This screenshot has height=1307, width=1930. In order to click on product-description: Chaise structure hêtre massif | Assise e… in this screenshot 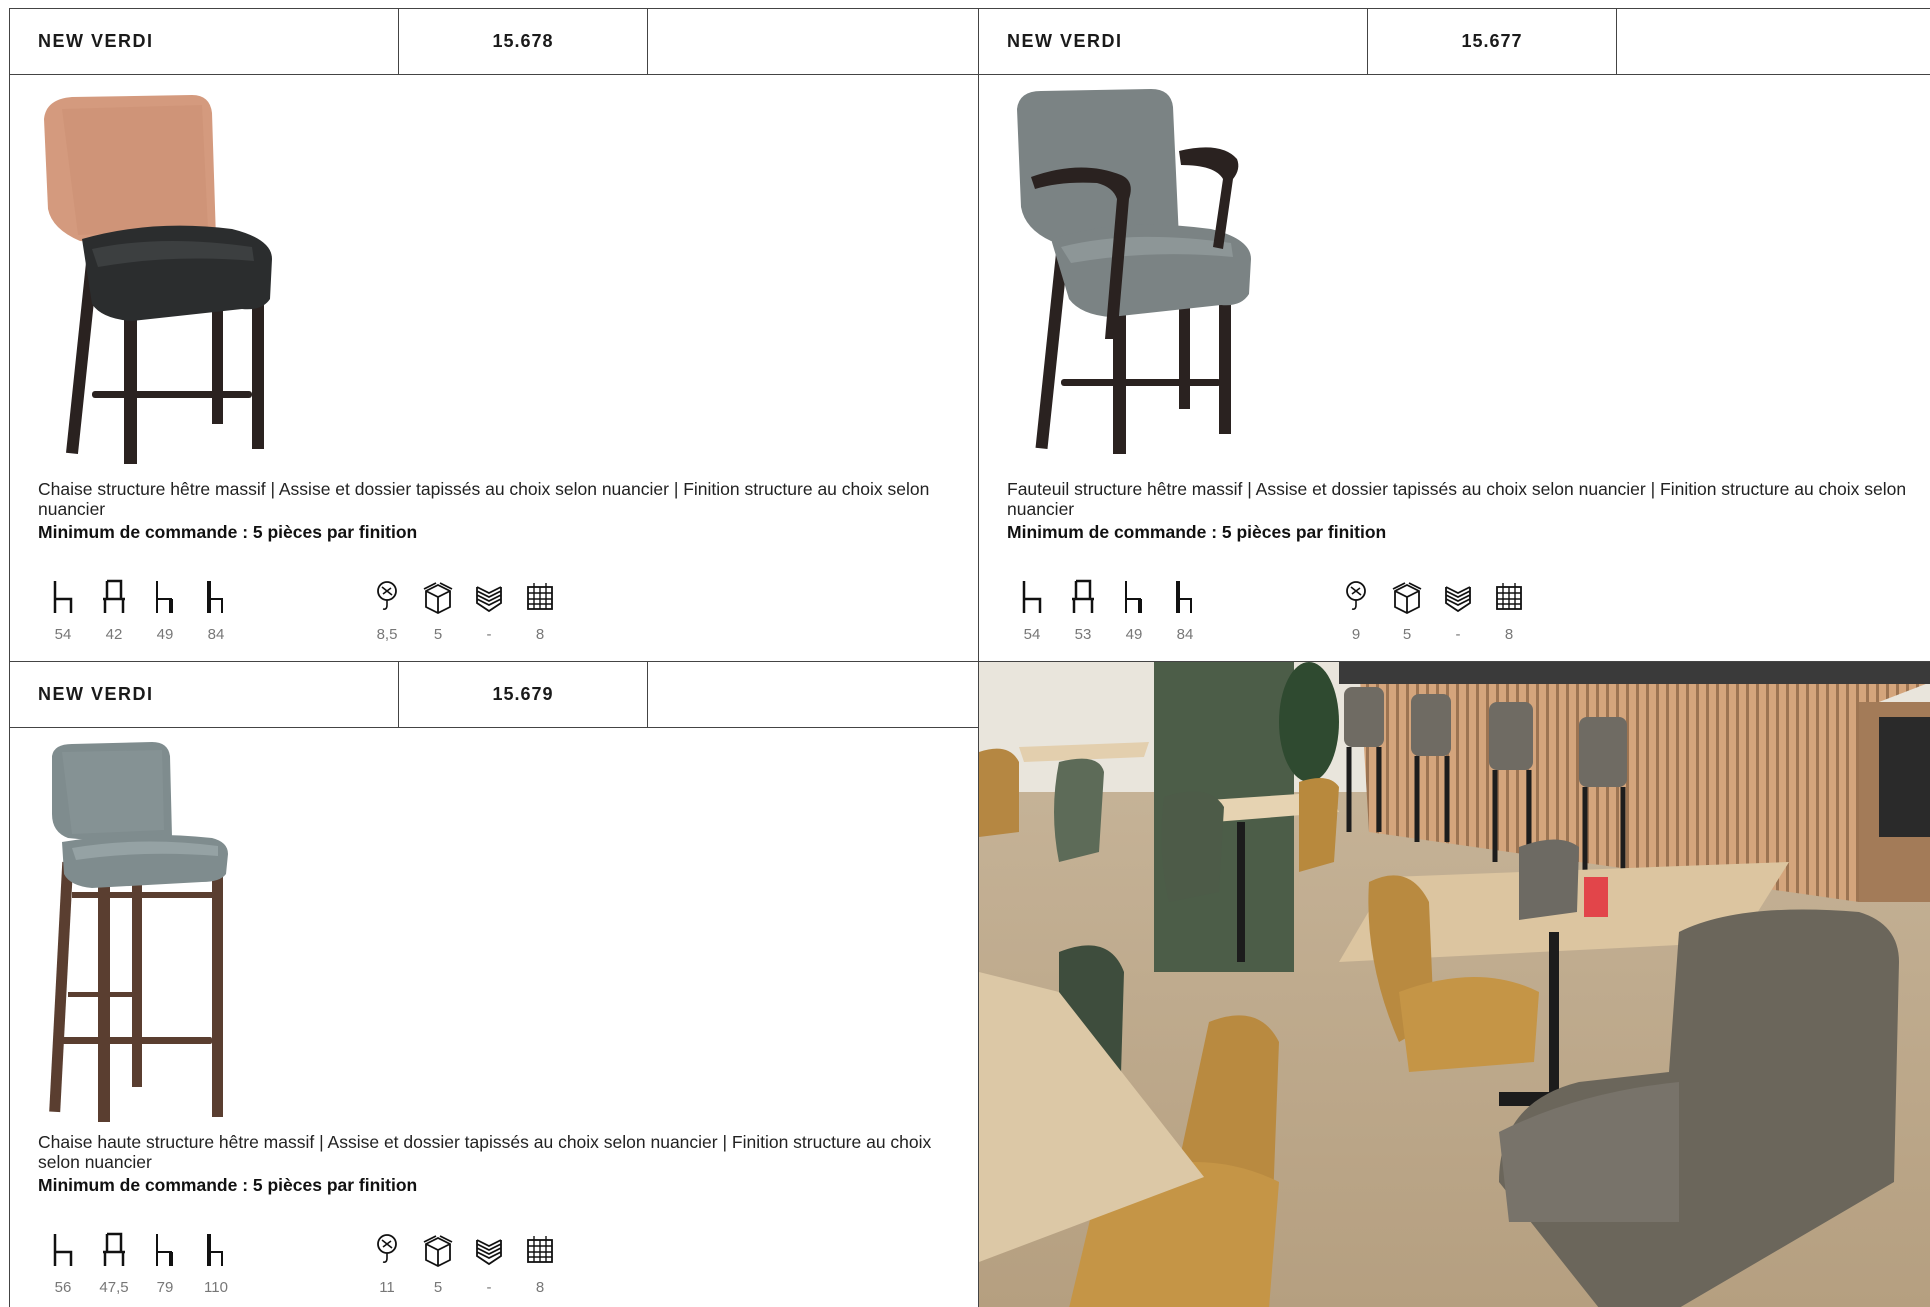, I will do `click(484, 499)`.